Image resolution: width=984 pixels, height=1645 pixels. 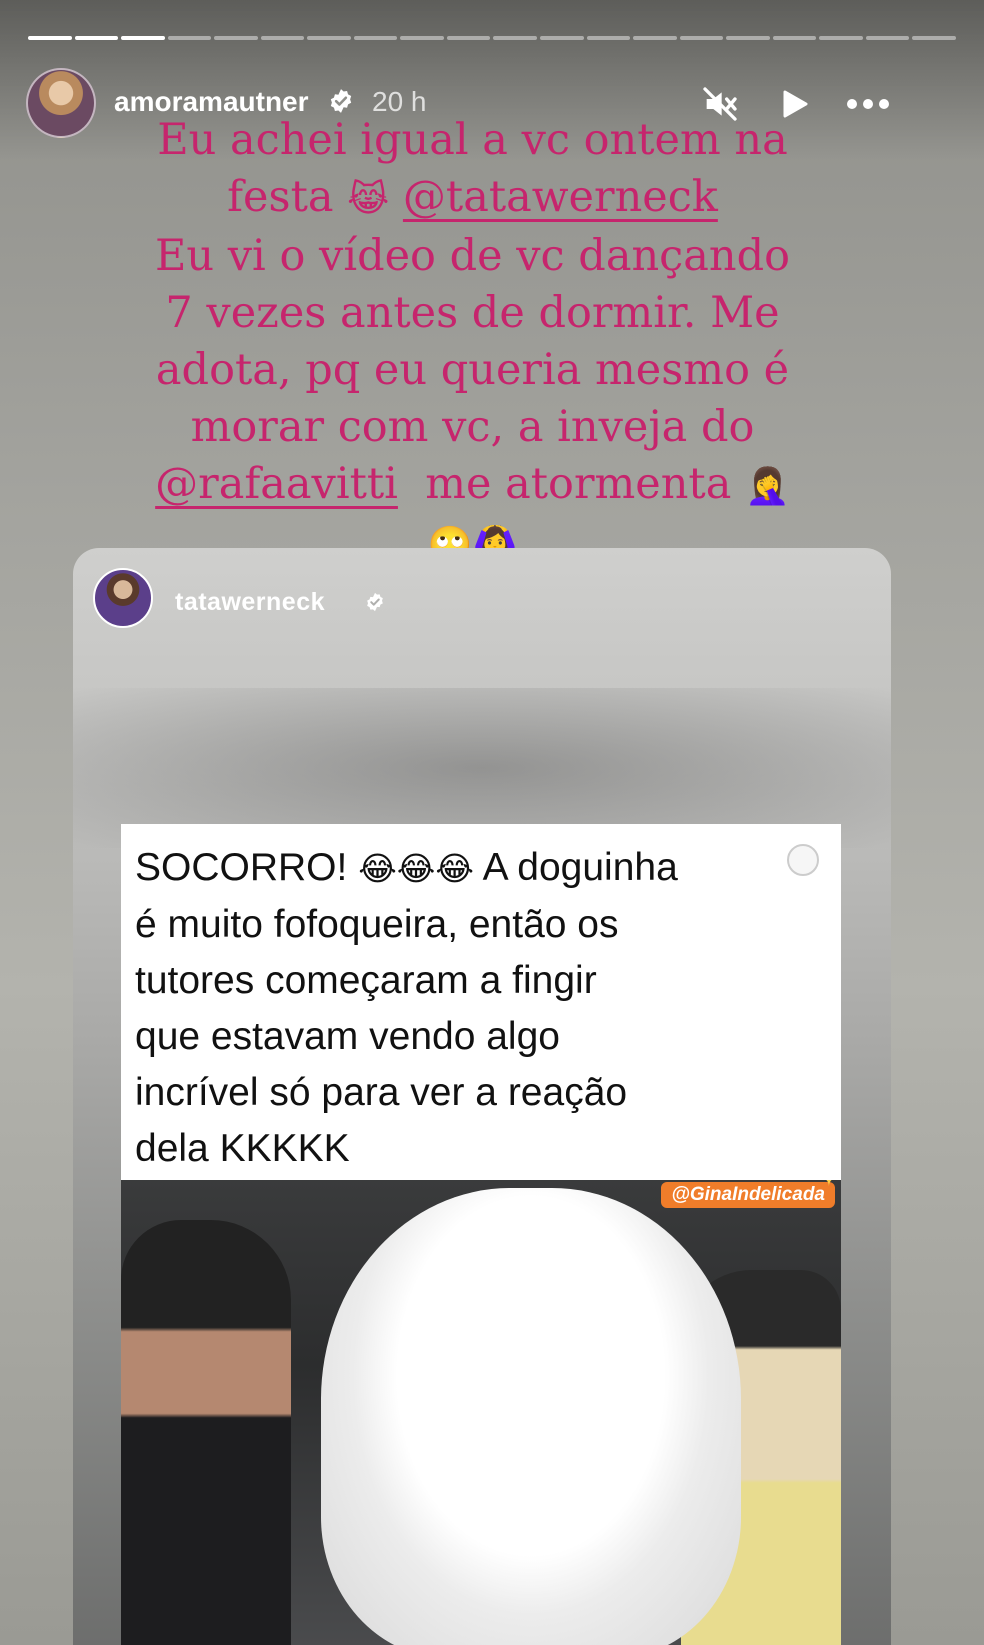 I want to click on post-text-line: que estavam vendo algo, so click(x=347, y=1036).